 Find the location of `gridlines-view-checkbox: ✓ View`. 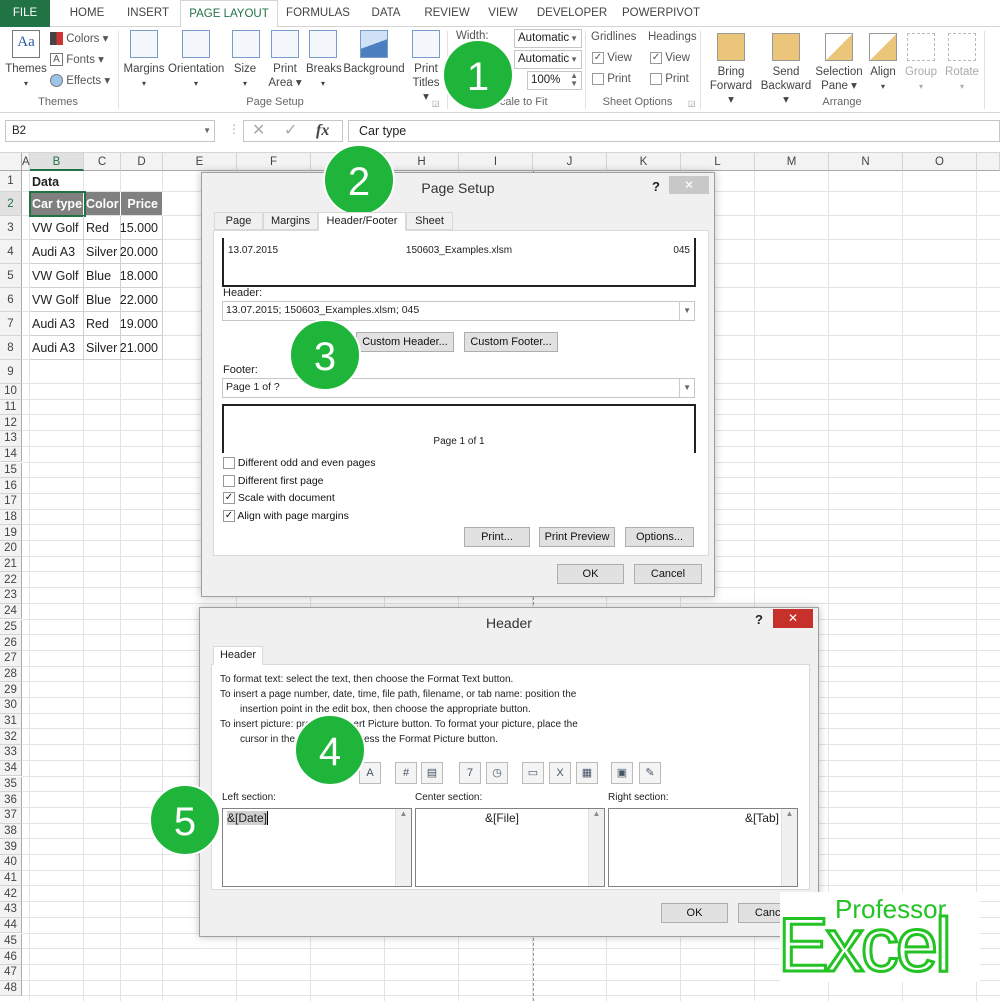

gridlines-view-checkbox: ✓ View is located at coordinates (612, 58).